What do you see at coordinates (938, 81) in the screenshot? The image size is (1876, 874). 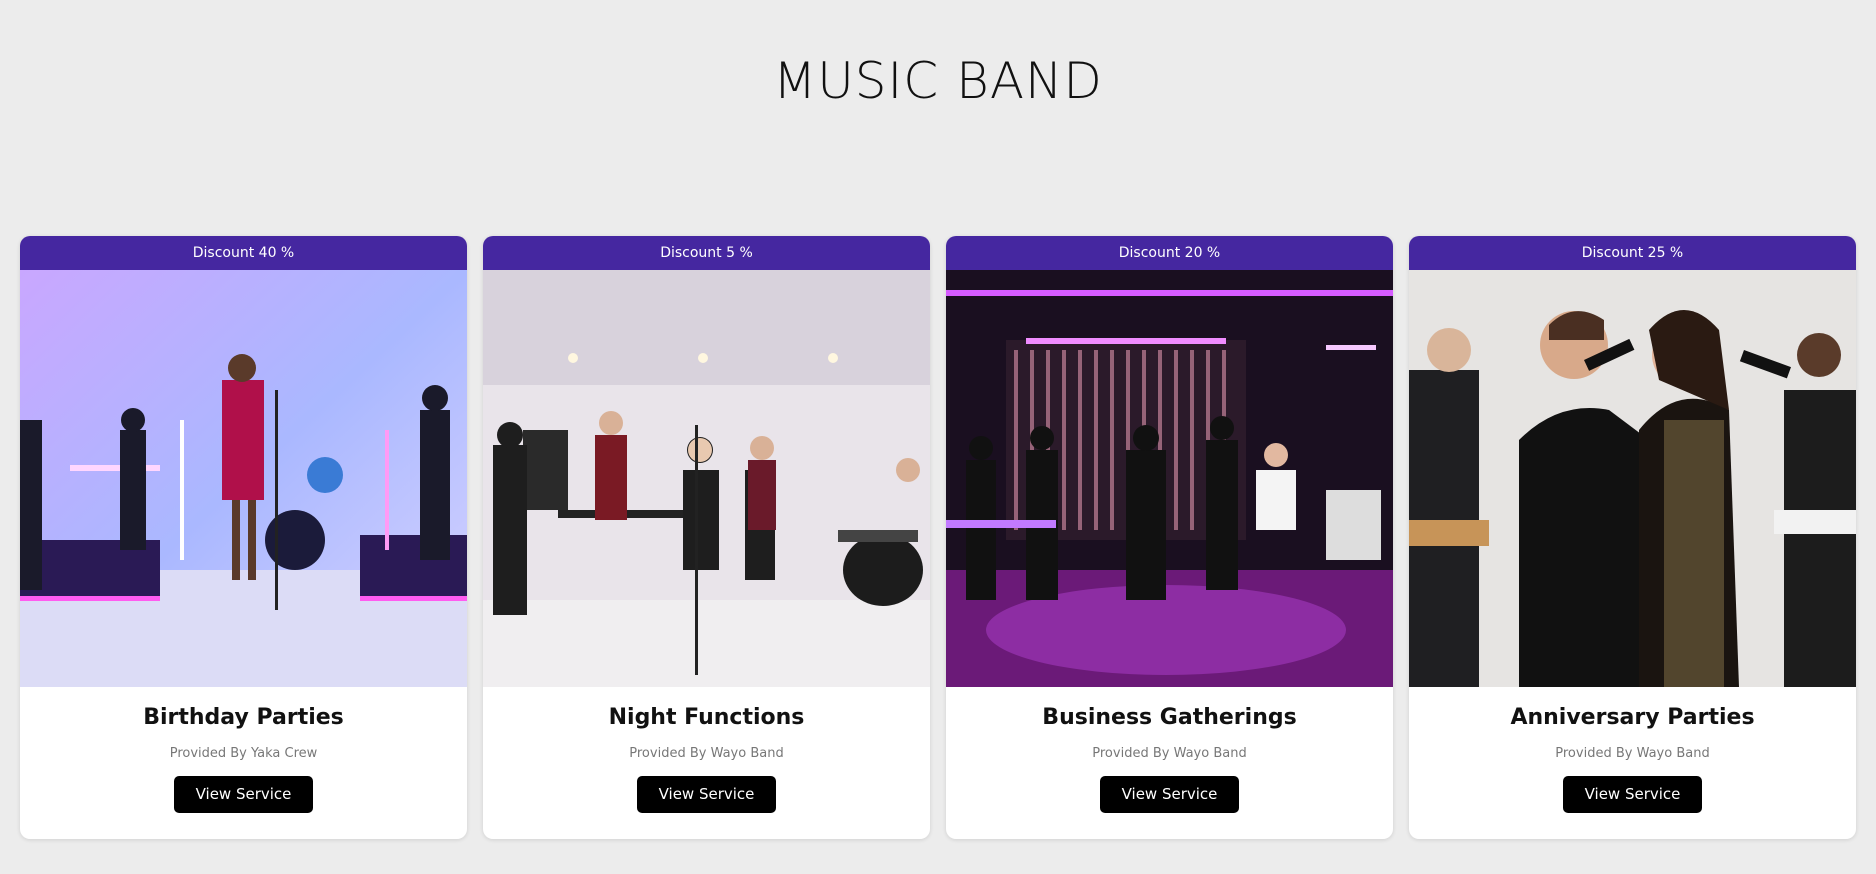 I see `page-title: MUSIC BAND` at bounding box center [938, 81].